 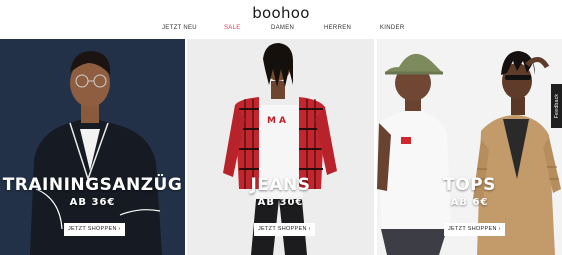 I want to click on panel-price: AB 30€, so click(x=280, y=202).